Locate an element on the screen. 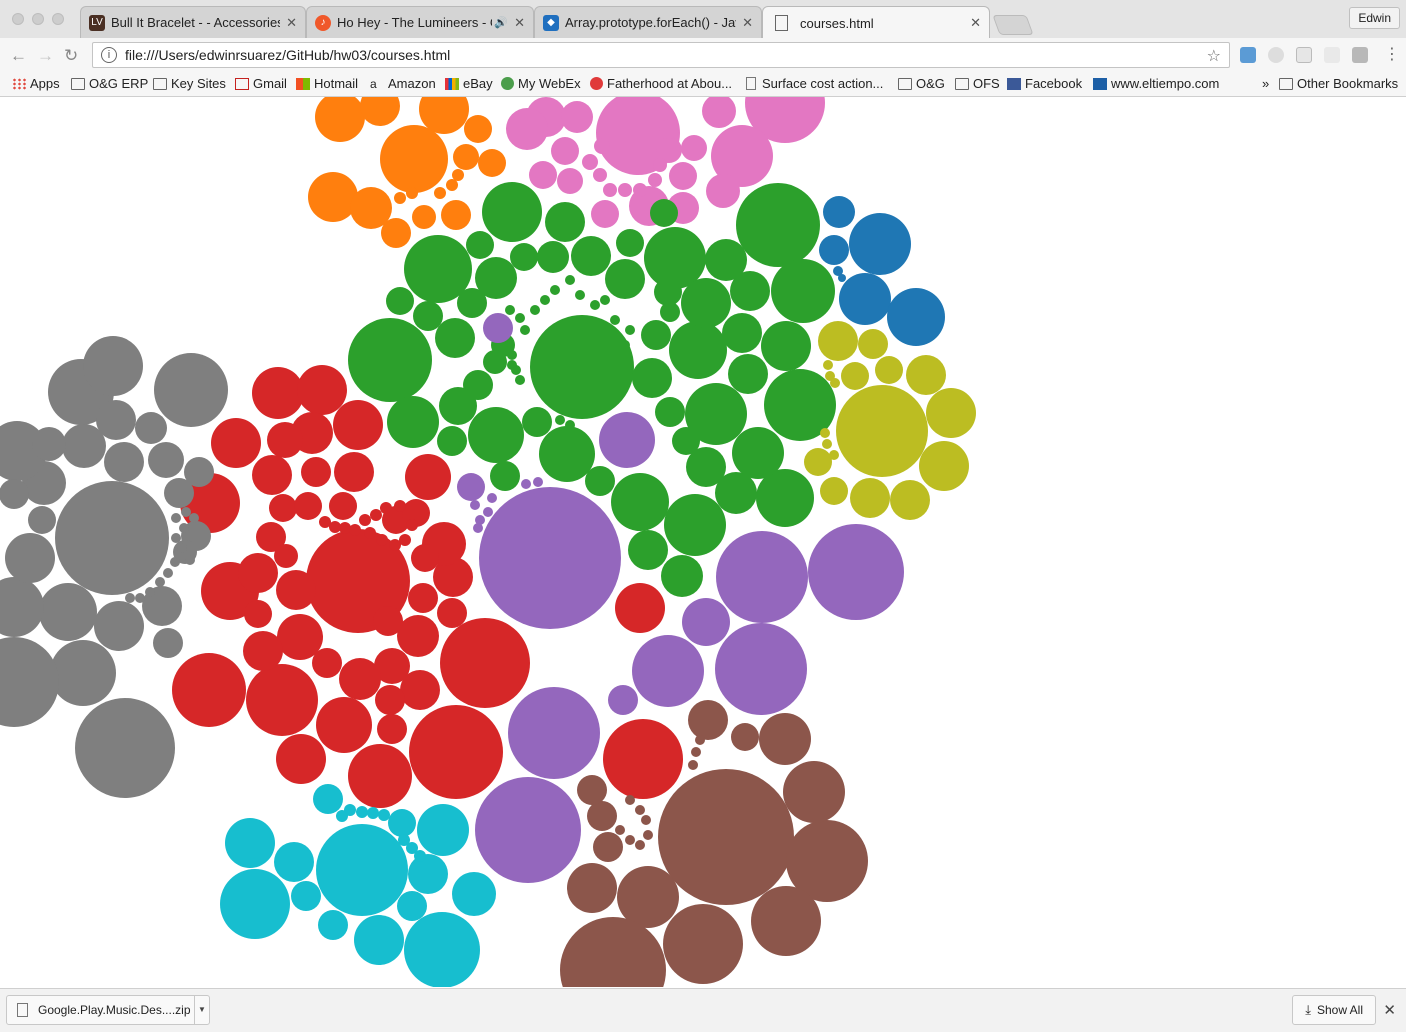 The image size is (1406, 1032). download-icon: ⤓ is located at coordinates (1308, 1009).